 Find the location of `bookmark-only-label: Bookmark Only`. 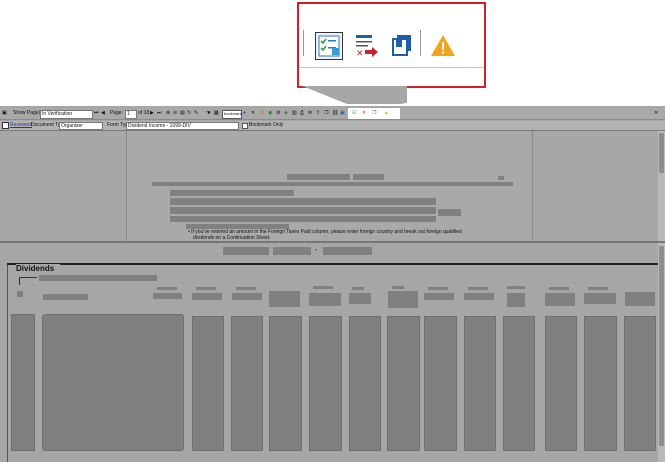

bookmark-only-label: Bookmark Only is located at coordinates (266, 125).